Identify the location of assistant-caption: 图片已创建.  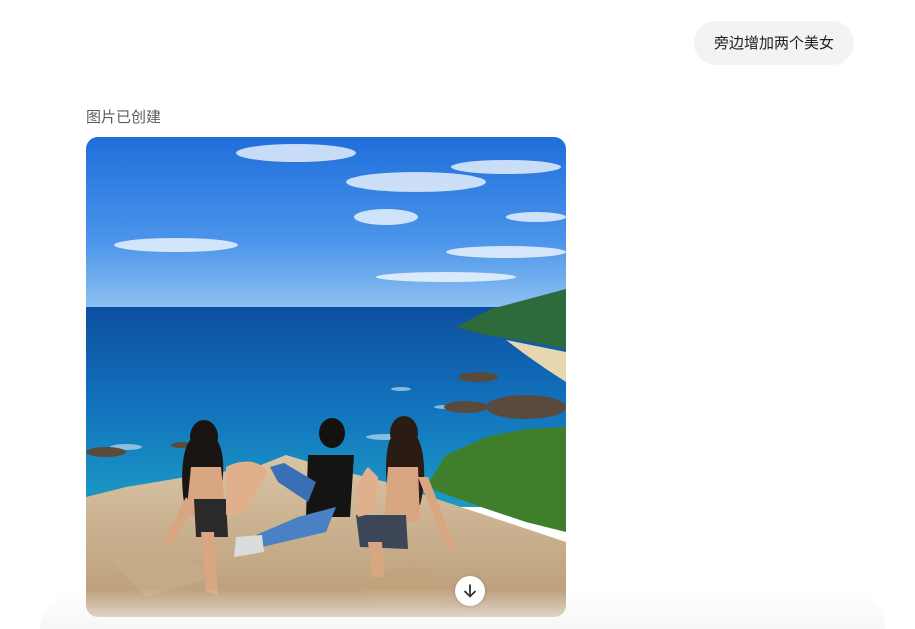
(124, 117).